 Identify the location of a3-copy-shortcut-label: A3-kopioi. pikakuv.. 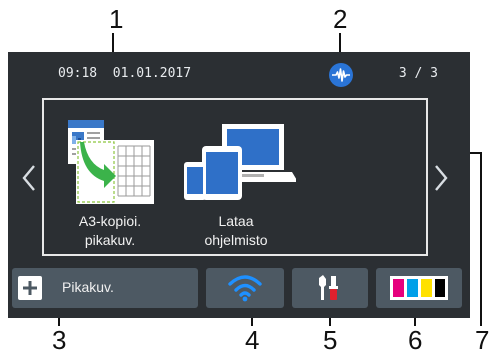
(110, 231).